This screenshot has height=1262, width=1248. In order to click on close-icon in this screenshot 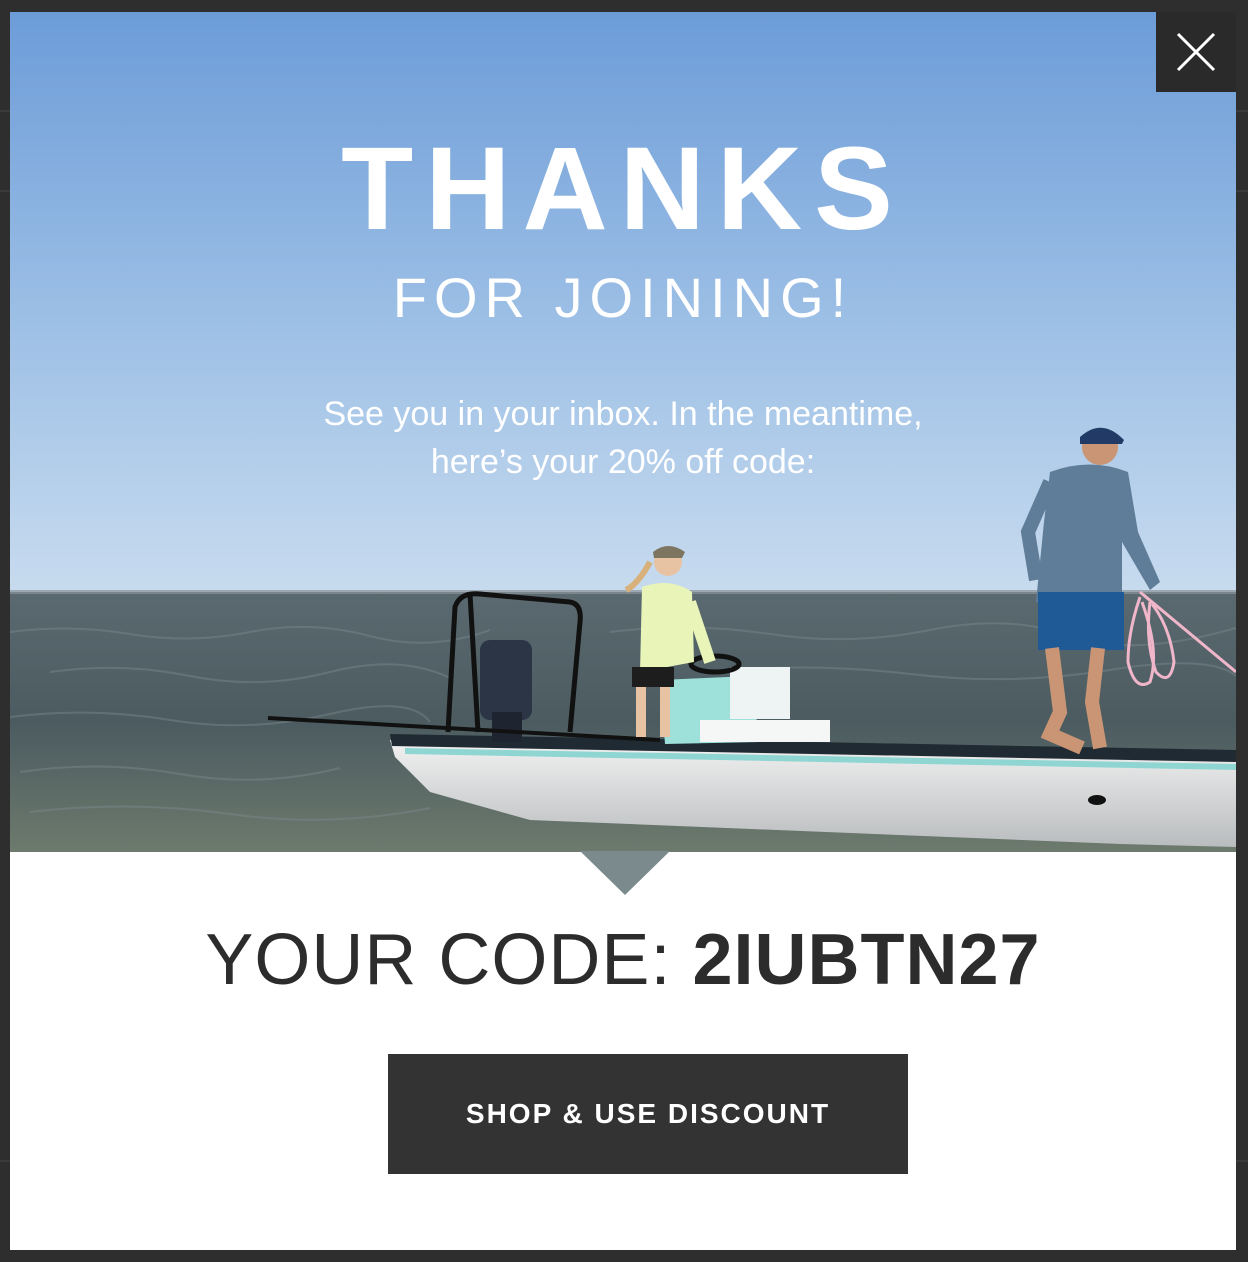, I will do `click(1196, 52)`.